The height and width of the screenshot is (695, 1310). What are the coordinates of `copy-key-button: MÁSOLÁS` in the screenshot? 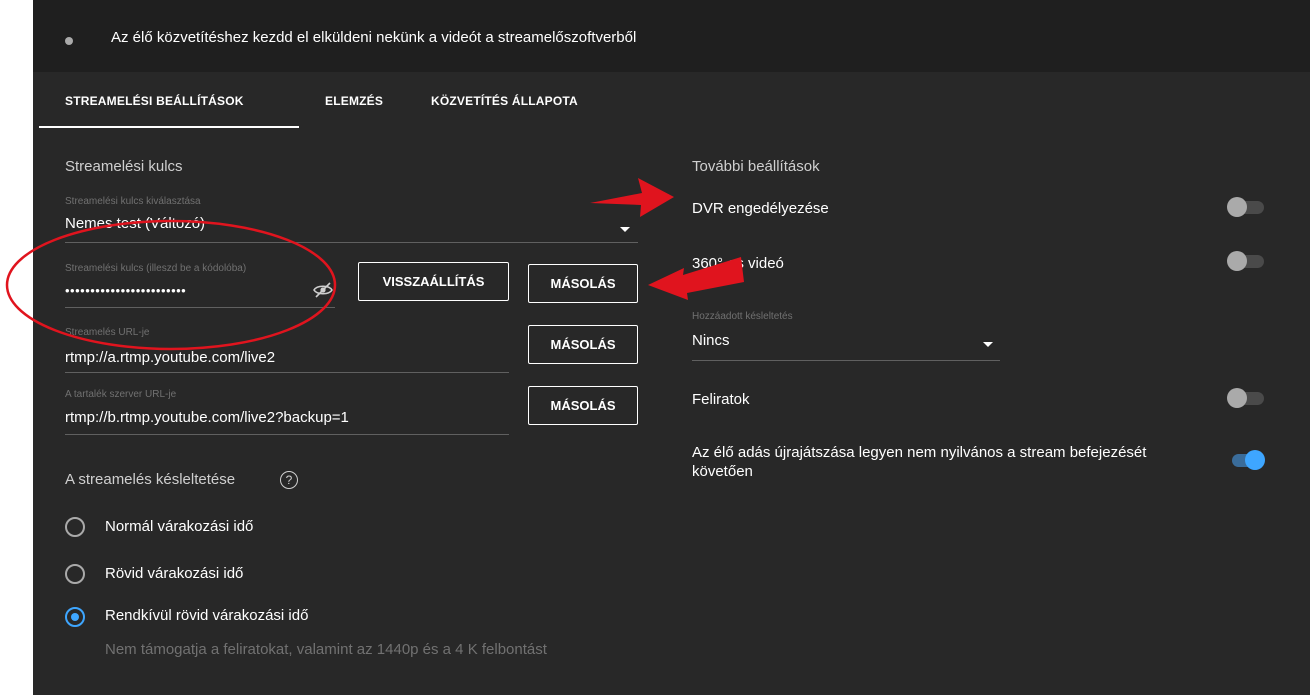 It's located at (583, 283).